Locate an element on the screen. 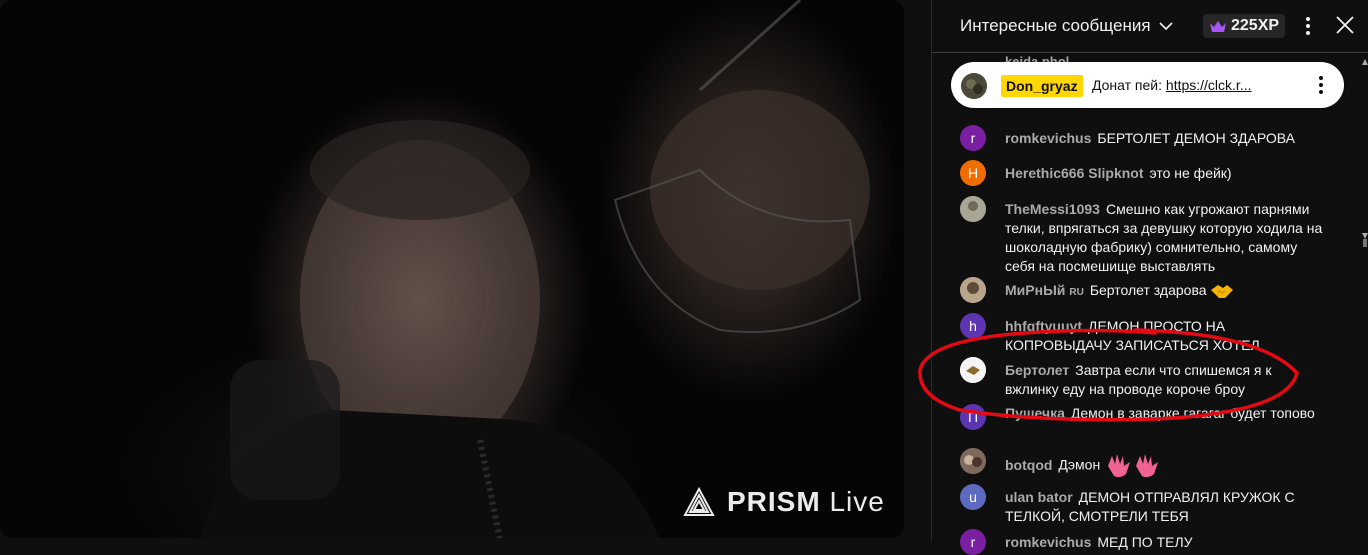 The width and height of the screenshot is (1368, 555). message-text: Дэмон is located at coordinates (1079, 464).